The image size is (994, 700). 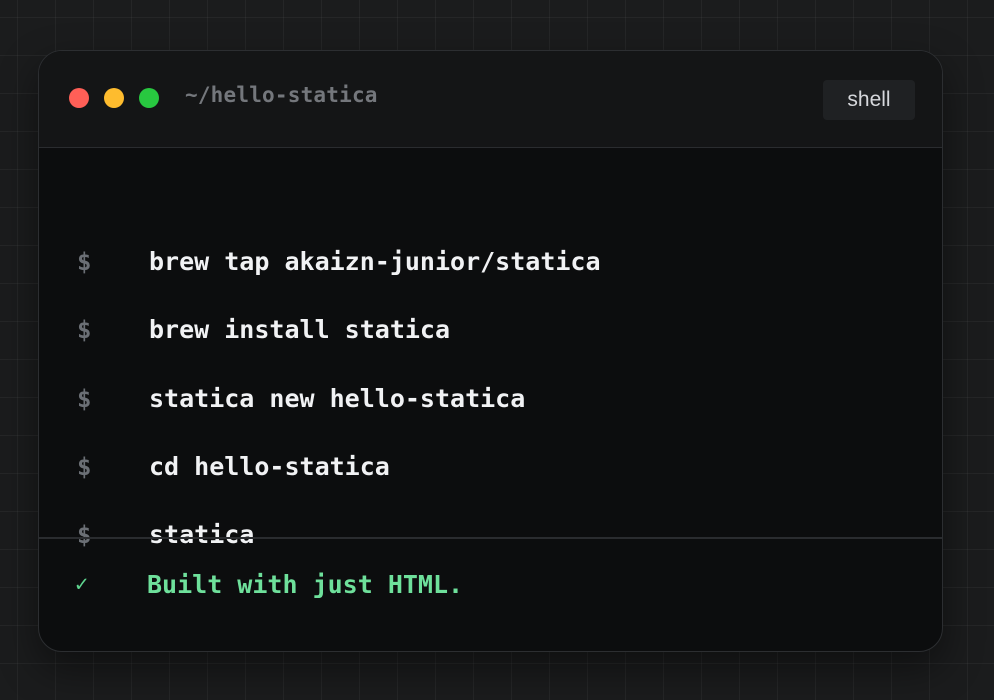 I want to click on command-text: statica new hello-statica, so click(x=337, y=398).